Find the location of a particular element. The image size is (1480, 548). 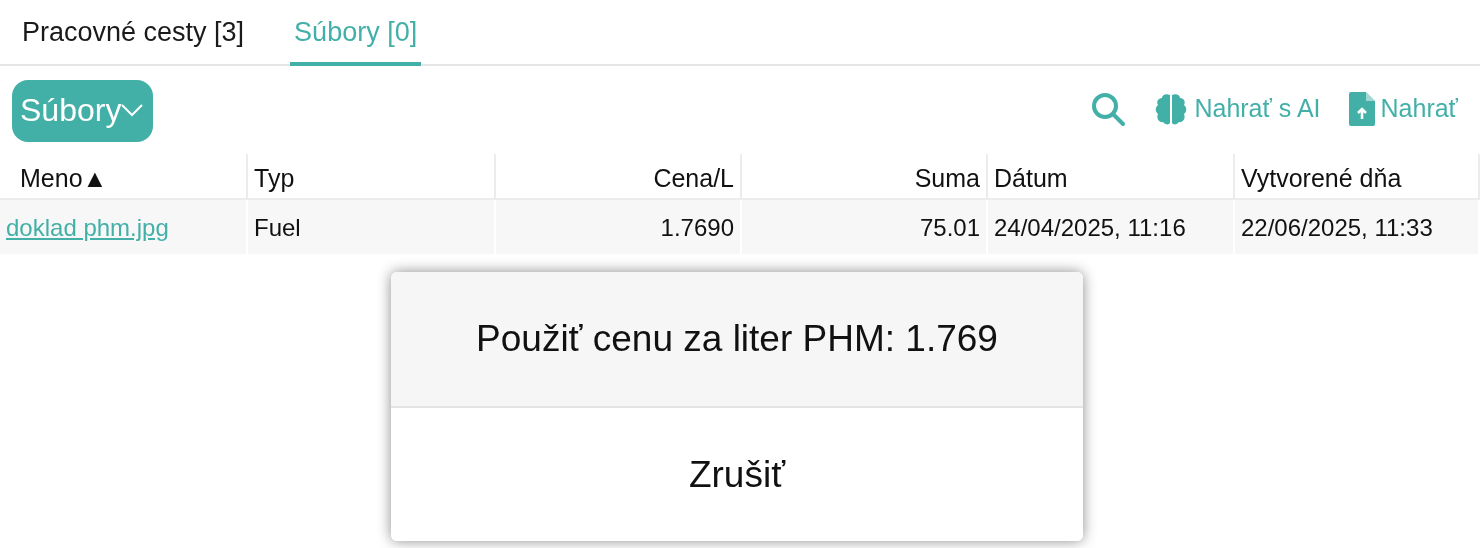

table-cell: 22/06/2025, 11:33 is located at coordinates (1357, 227).